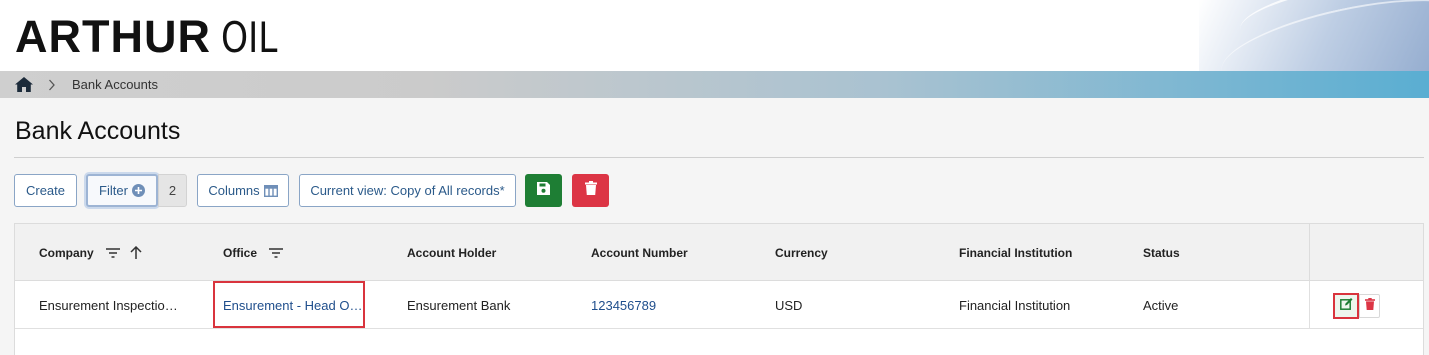 The height and width of the screenshot is (355, 1429). I want to click on column-header-label: Company, so click(66, 252).